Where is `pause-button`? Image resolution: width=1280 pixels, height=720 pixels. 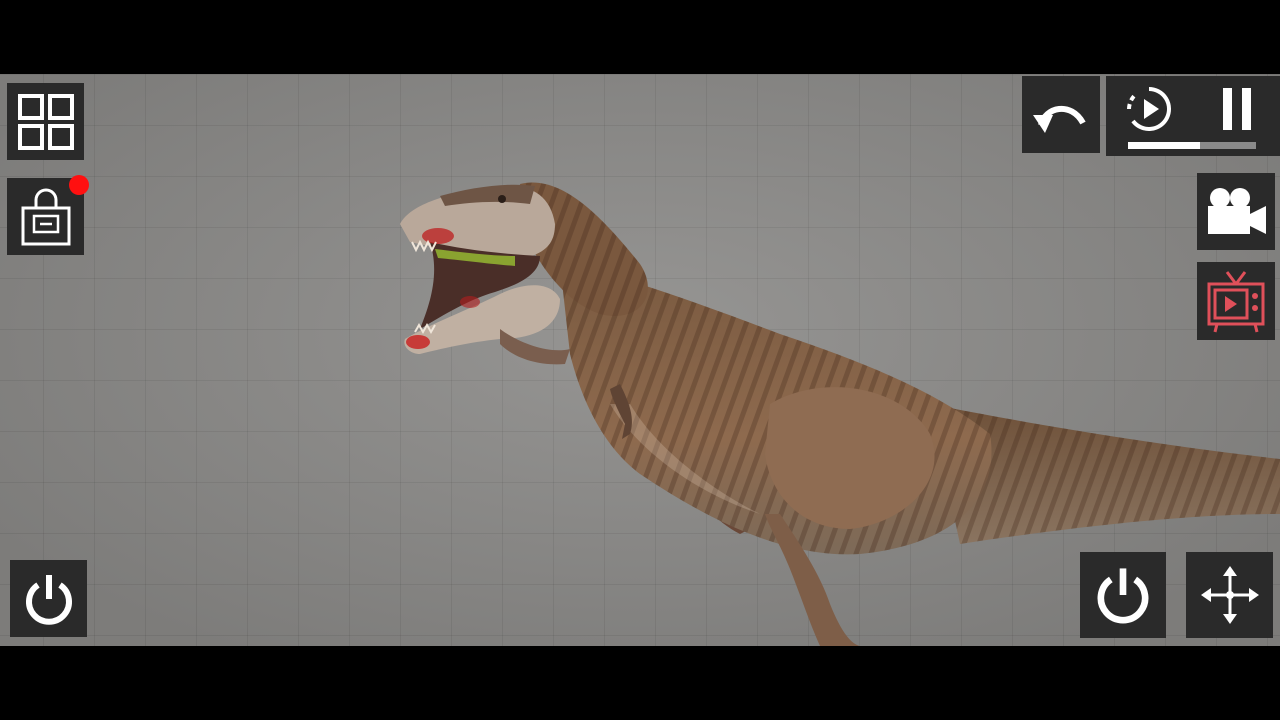
pause-button is located at coordinates (1237, 109).